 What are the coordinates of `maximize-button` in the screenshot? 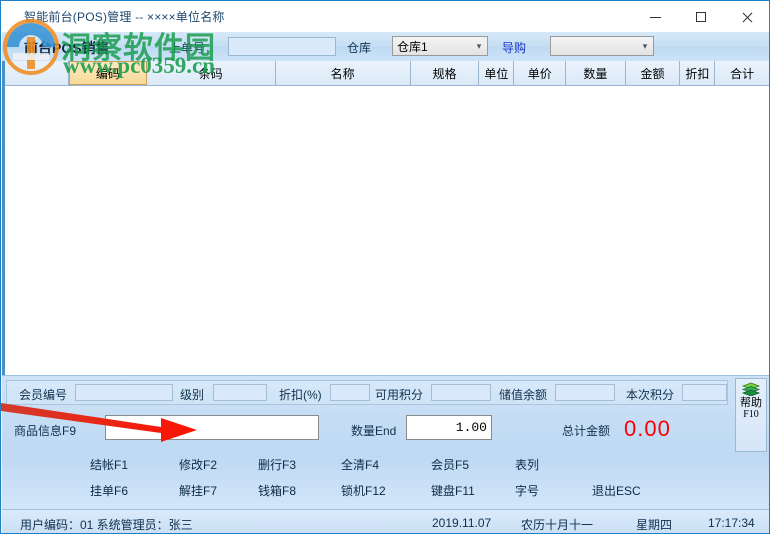 It's located at (701, 17).